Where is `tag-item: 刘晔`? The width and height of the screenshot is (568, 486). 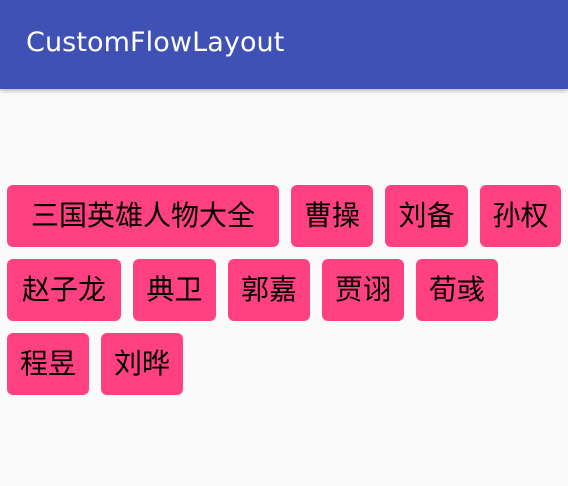
tag-item: 刘晔 is located at coordinates (142, 364).